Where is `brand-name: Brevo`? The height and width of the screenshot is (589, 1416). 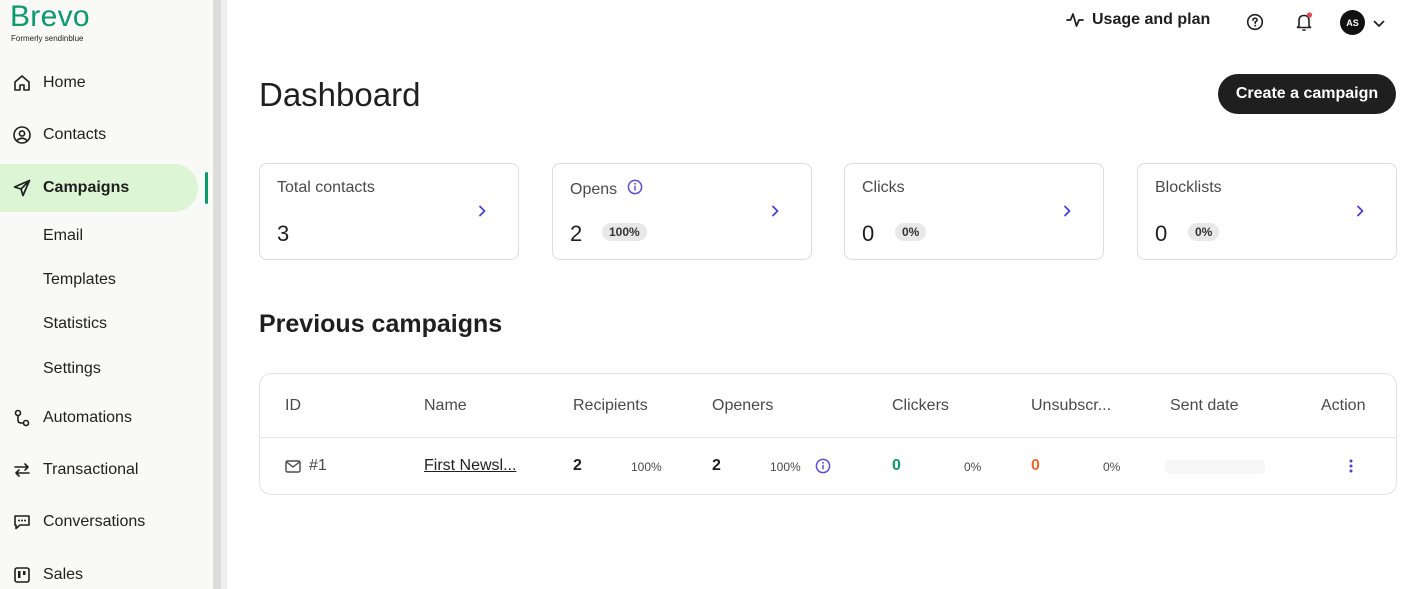 brand-name: Brevo is located at coordinates (50, 16).